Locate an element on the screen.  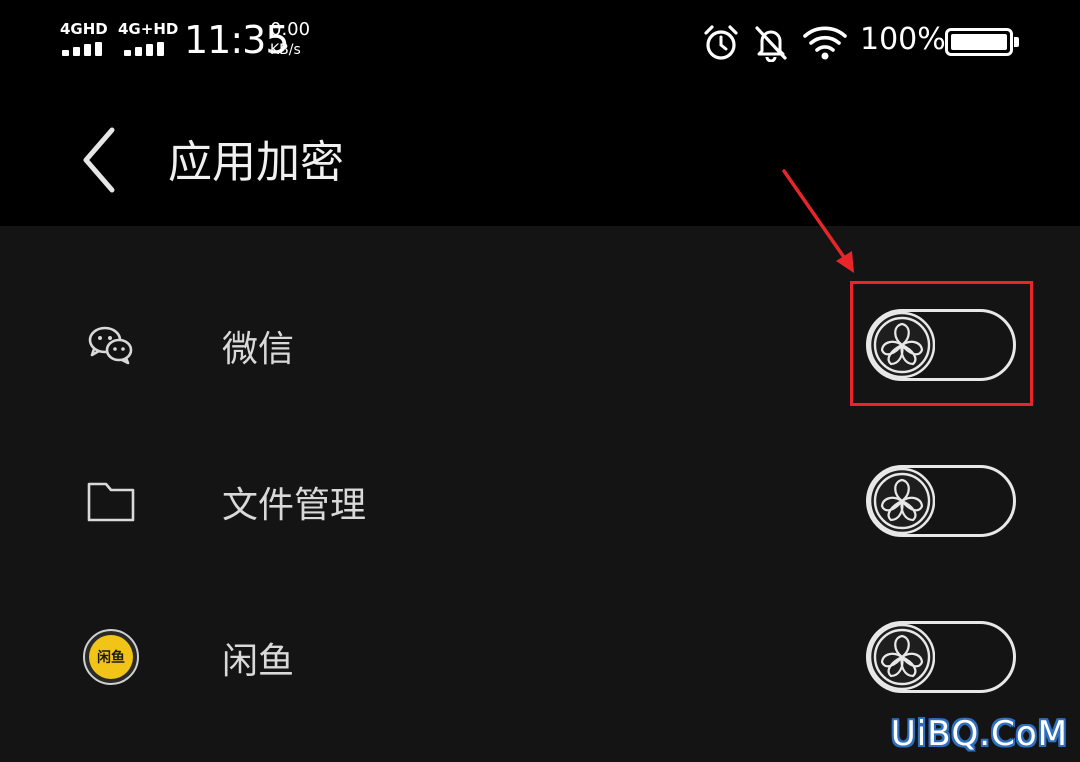
battery-icon is located at coordinates (982, 42).